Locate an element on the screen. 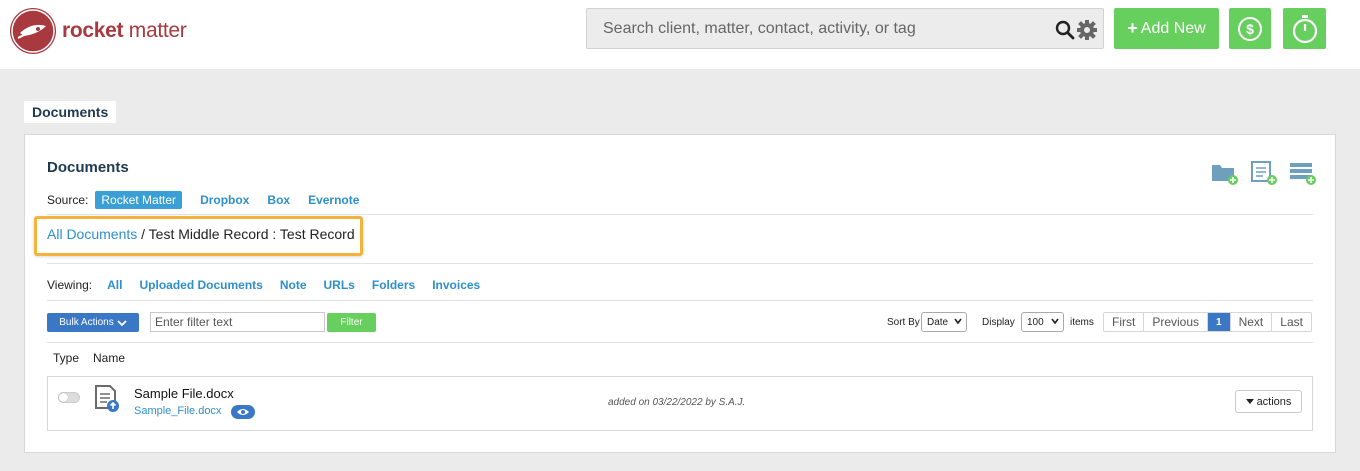 The width and height of the screenshot is (1360, 471). billing-button: $ is located at coordinates (1250, 28).